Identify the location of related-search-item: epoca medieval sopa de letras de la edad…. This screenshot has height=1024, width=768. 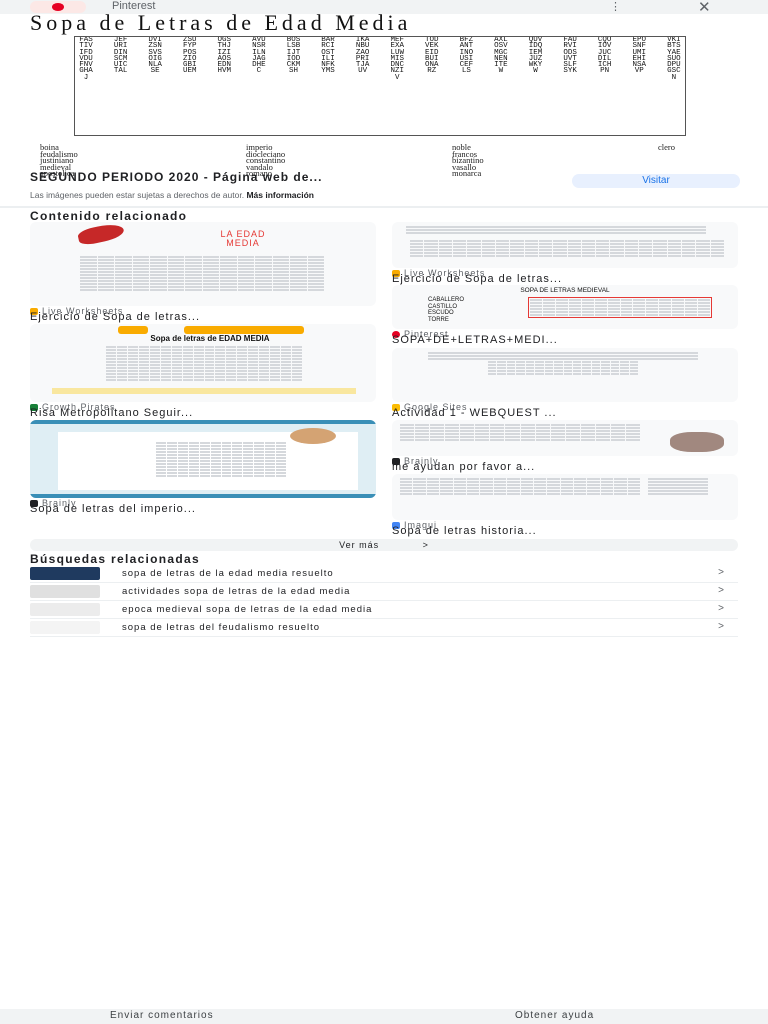
(384, 610).